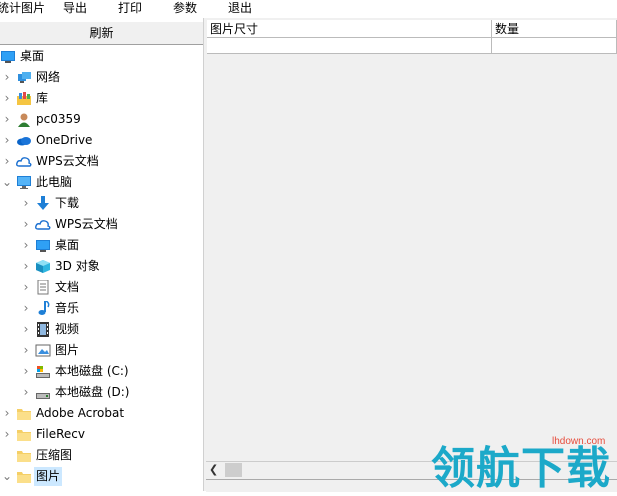 The width and height of the screenshot is (617, 496). Describe the element at coordinates (43, 203) in the screenshot. I see `download-icon` at that location.